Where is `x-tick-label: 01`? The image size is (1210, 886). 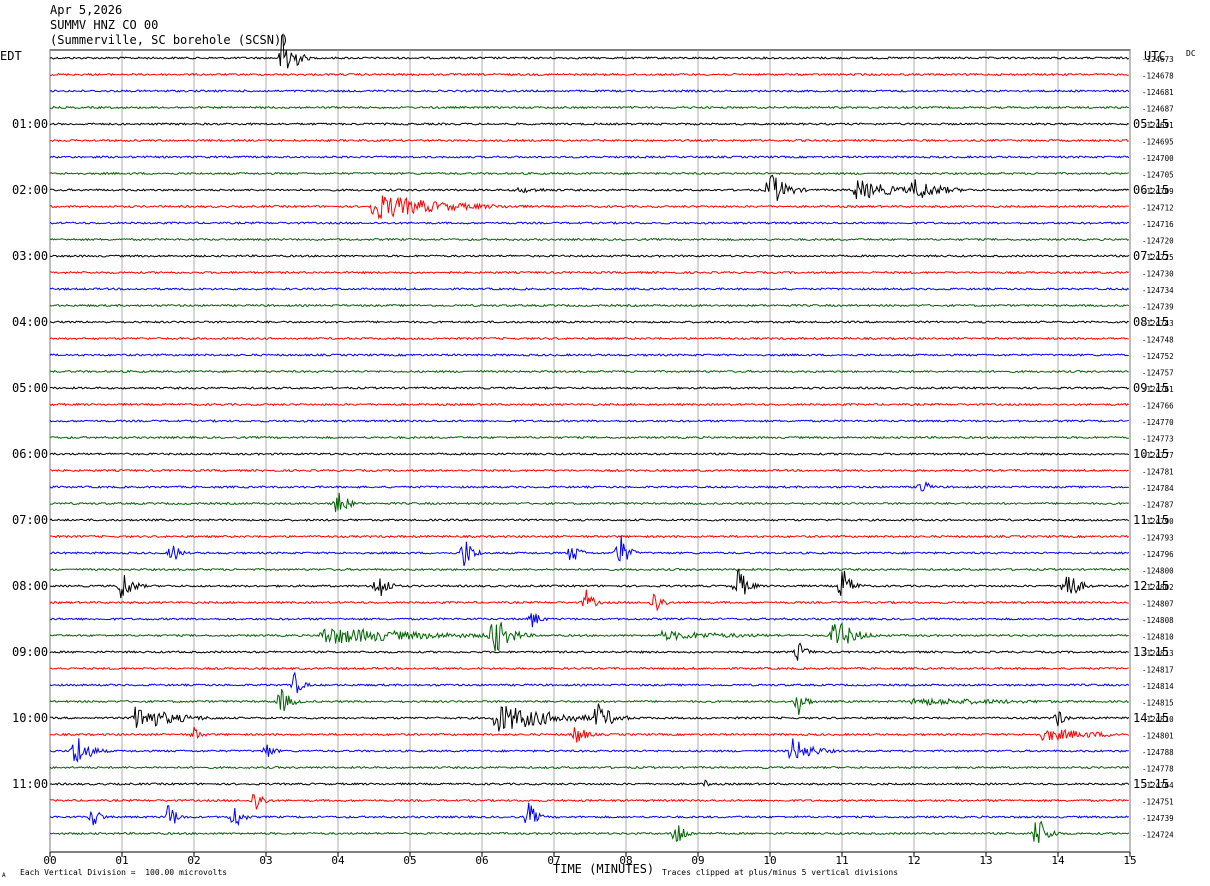
x-tick-label: 01 is located at coordinates (121, 860).